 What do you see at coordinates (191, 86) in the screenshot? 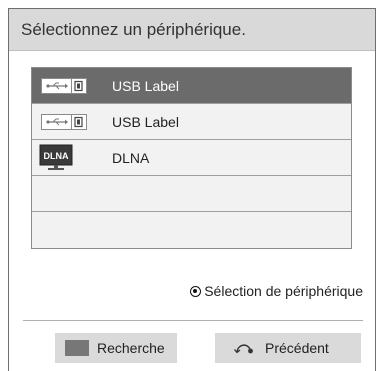
I see `device-row-usb-1: USB Label` at bounding box center [191, 86].